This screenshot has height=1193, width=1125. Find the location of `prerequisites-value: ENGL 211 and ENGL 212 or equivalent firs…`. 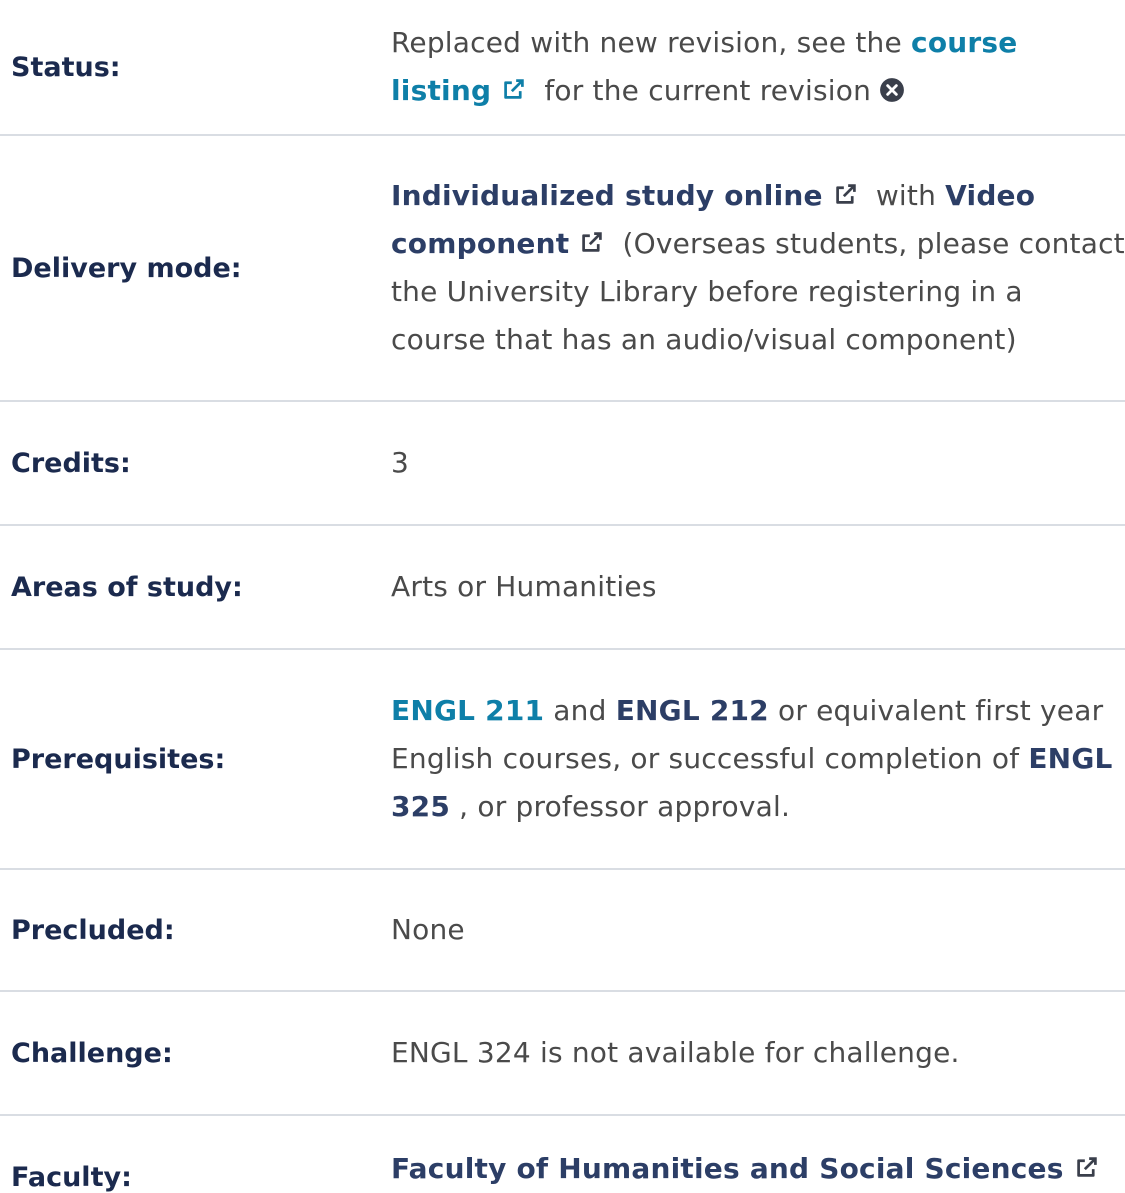

prerequisites-value: ENGL 211 and ENGL 212 or equivalent firs… is located at coordinates (758, 759).